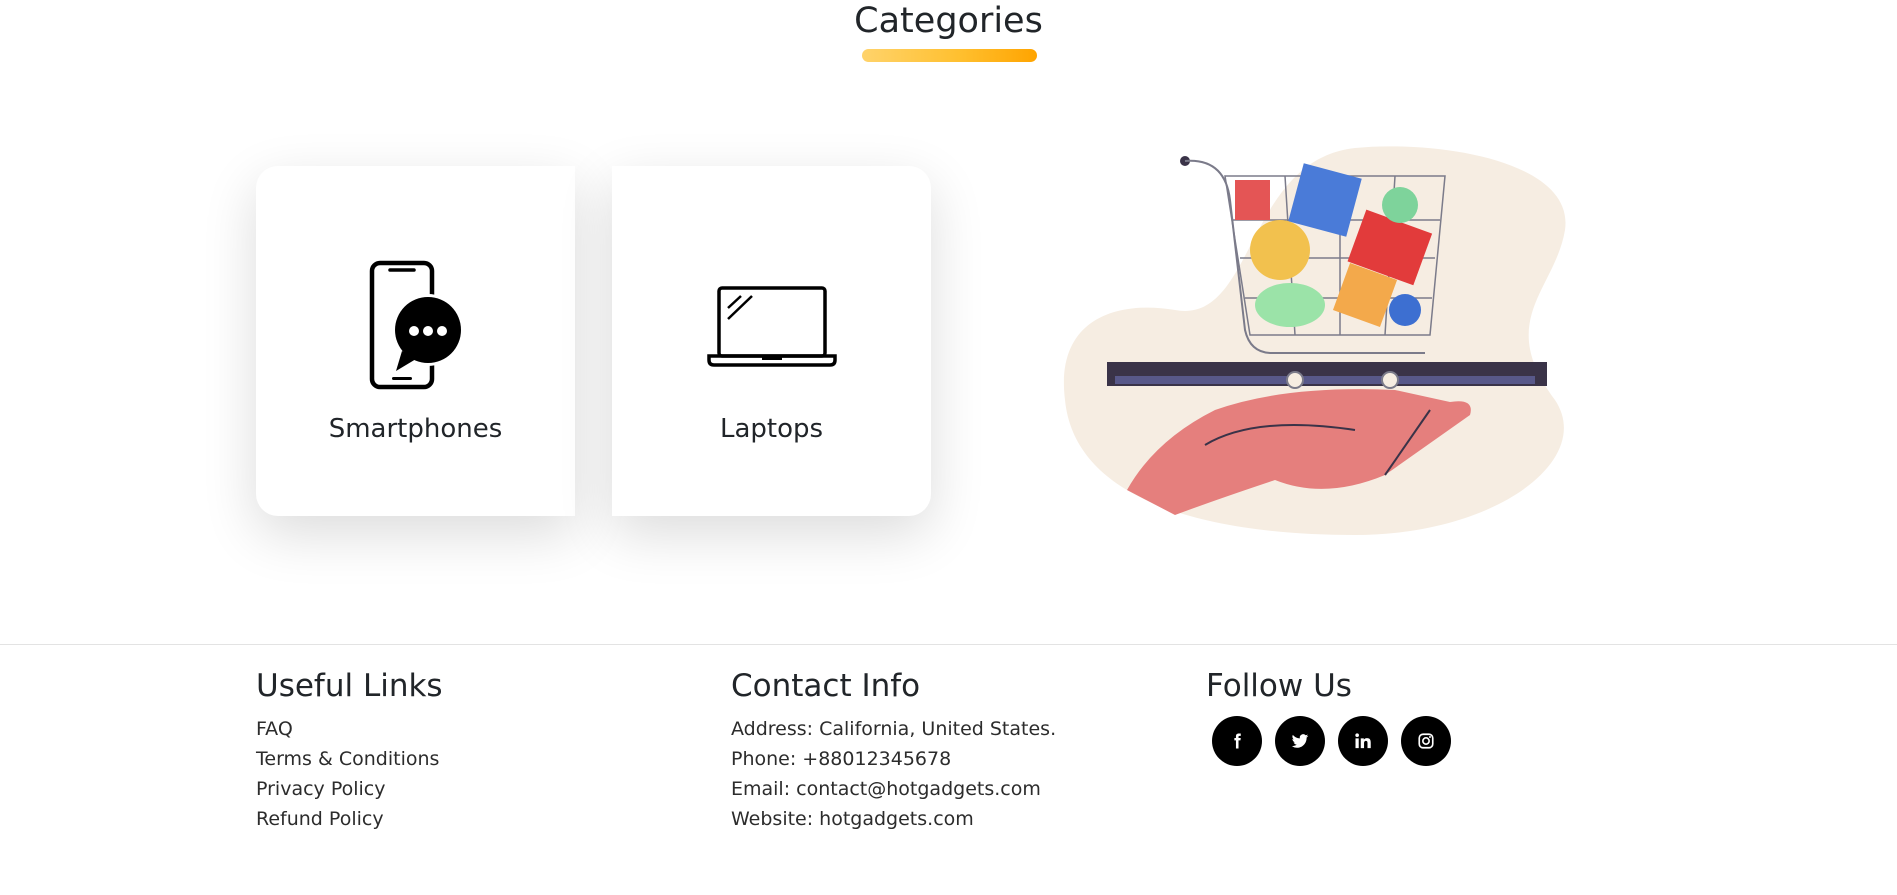 The width and height of the screenshot is (1897, 895). I want to click on contact-website: Website: hotgadgets.com, so click(852, 819).